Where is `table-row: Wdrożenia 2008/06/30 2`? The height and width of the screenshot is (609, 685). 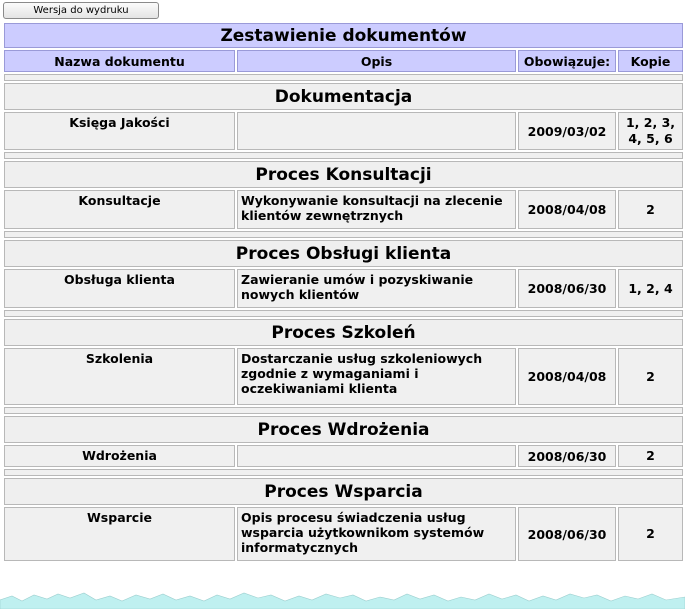 table-row: Wdrożenia 2008/06/30 2 is located at coordinates (344, 456).